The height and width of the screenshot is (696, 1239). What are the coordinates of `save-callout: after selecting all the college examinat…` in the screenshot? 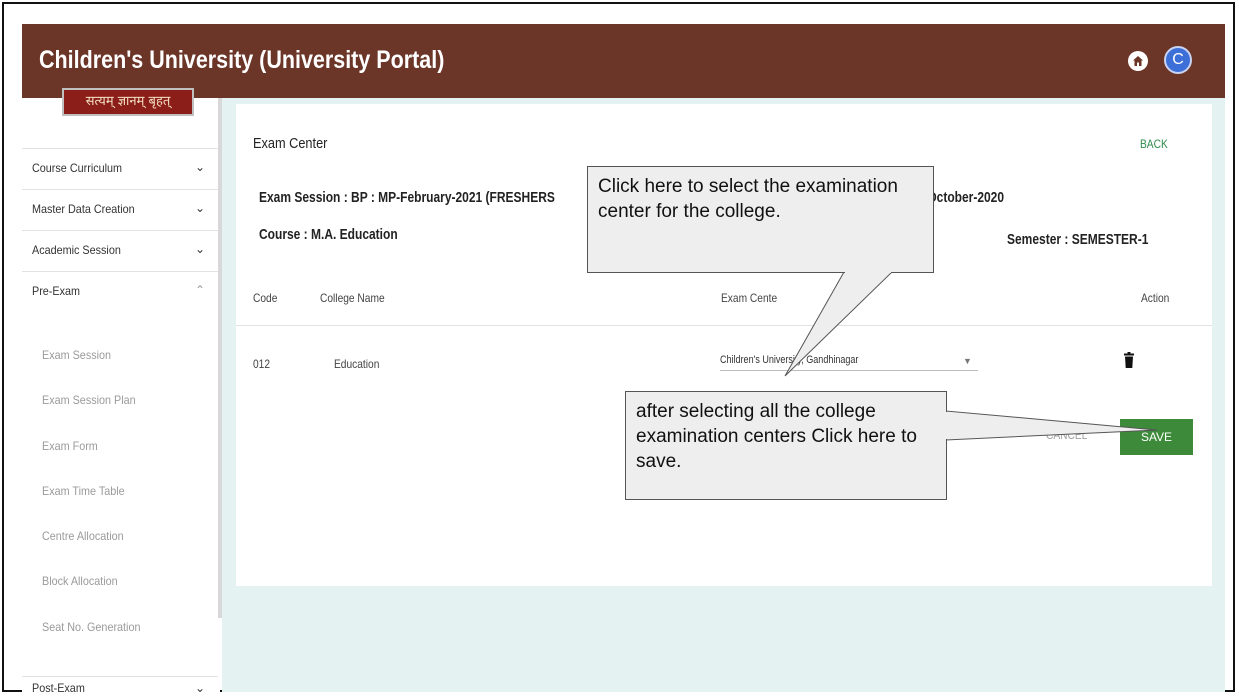 It's located at (786, 445).